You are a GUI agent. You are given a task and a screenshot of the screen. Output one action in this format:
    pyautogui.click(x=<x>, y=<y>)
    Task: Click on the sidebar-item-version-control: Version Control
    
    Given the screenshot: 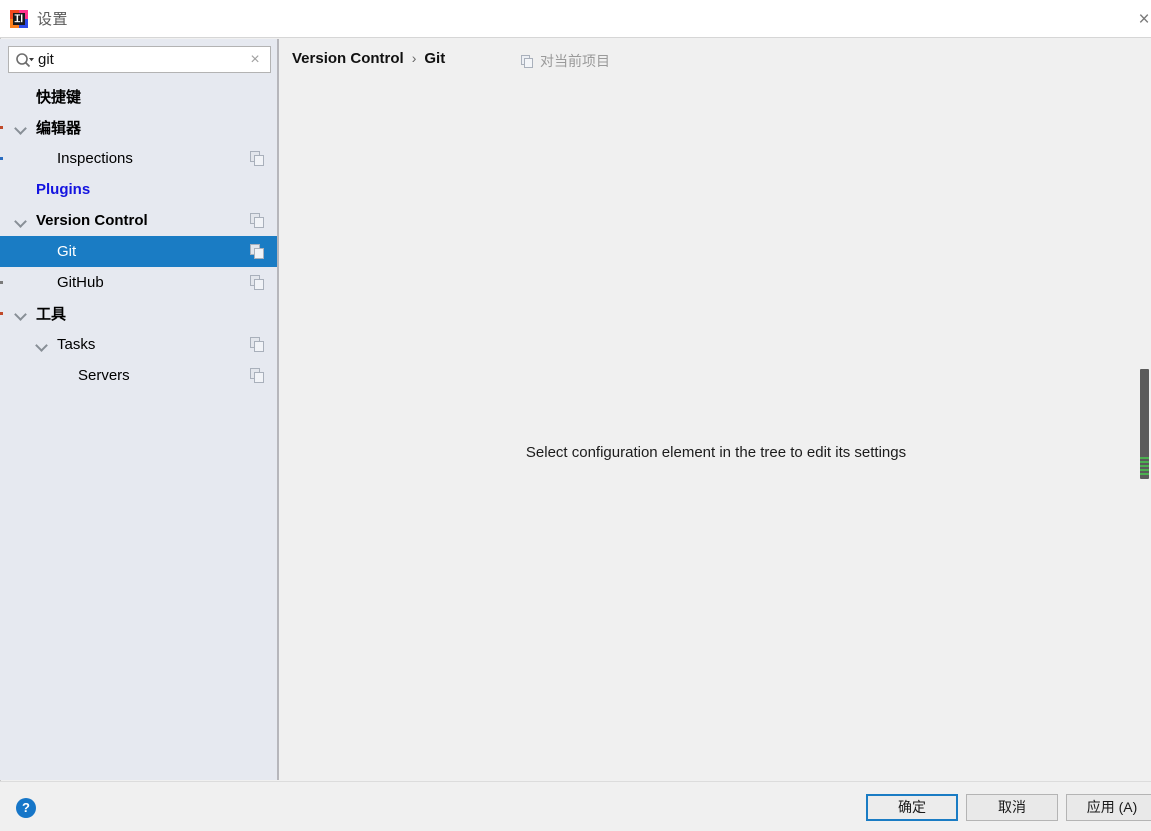 What is the action you would take?
    pyautogui.click(x=138, y=220)
    